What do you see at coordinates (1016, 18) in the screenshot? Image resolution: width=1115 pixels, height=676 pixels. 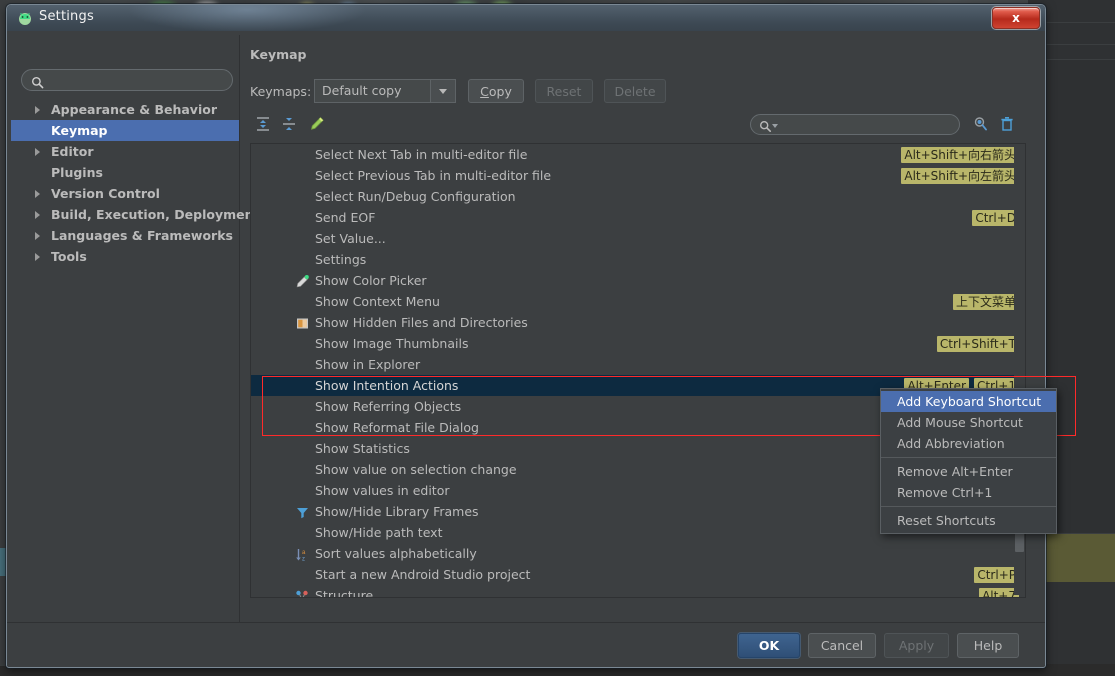 I see `close-icon: x` at bounding box center [1016, 18].